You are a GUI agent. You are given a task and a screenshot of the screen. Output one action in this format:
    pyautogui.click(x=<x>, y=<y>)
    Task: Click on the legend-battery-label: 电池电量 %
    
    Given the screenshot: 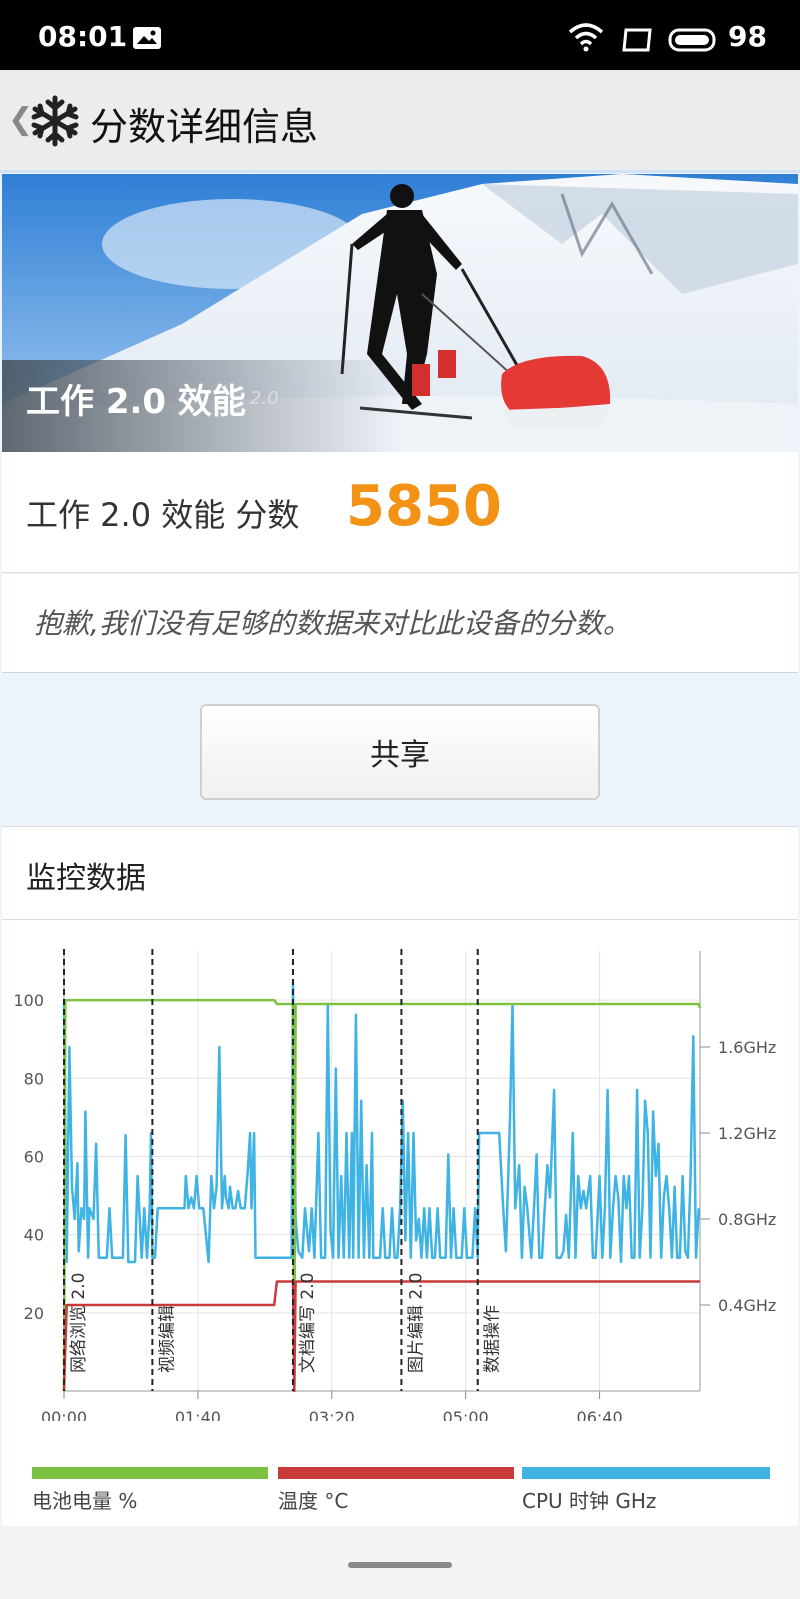 What is the action you would take?
    pyautogui.click(x=85, y=1501)
    